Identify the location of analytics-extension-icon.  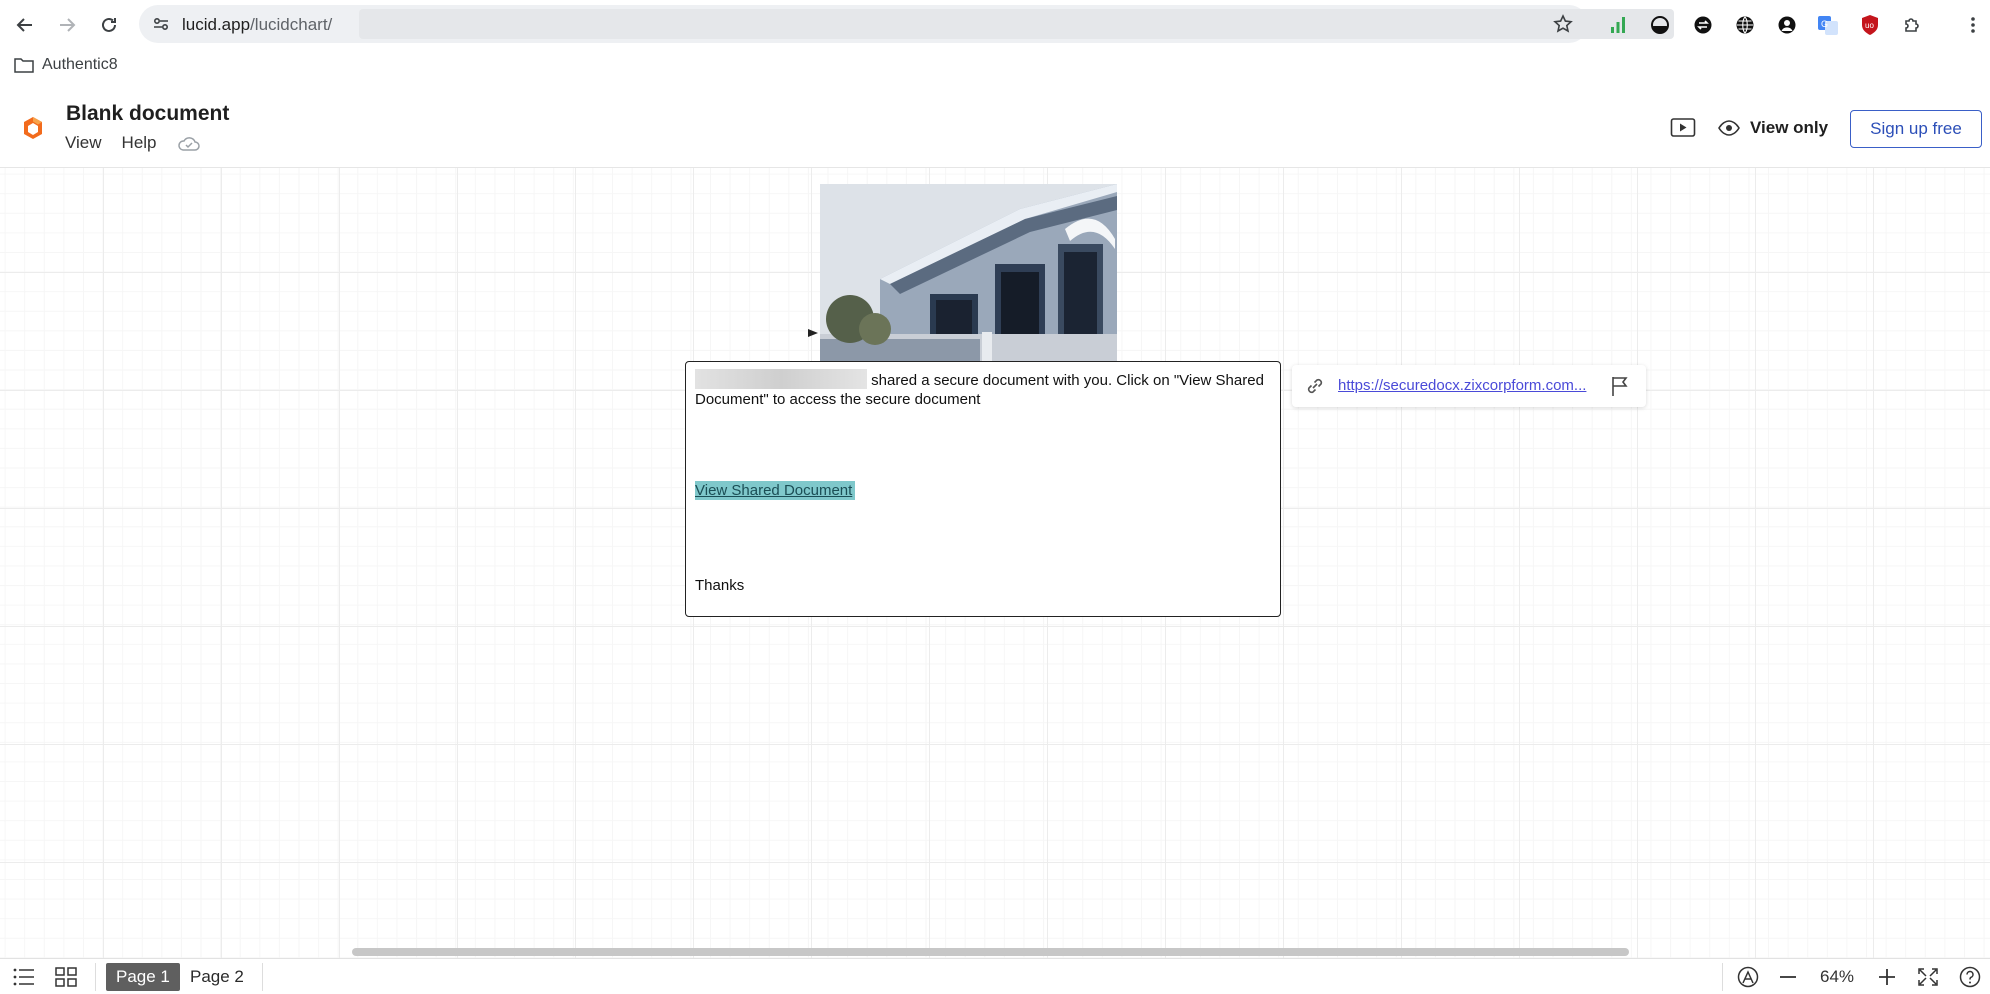
(1618, 25).